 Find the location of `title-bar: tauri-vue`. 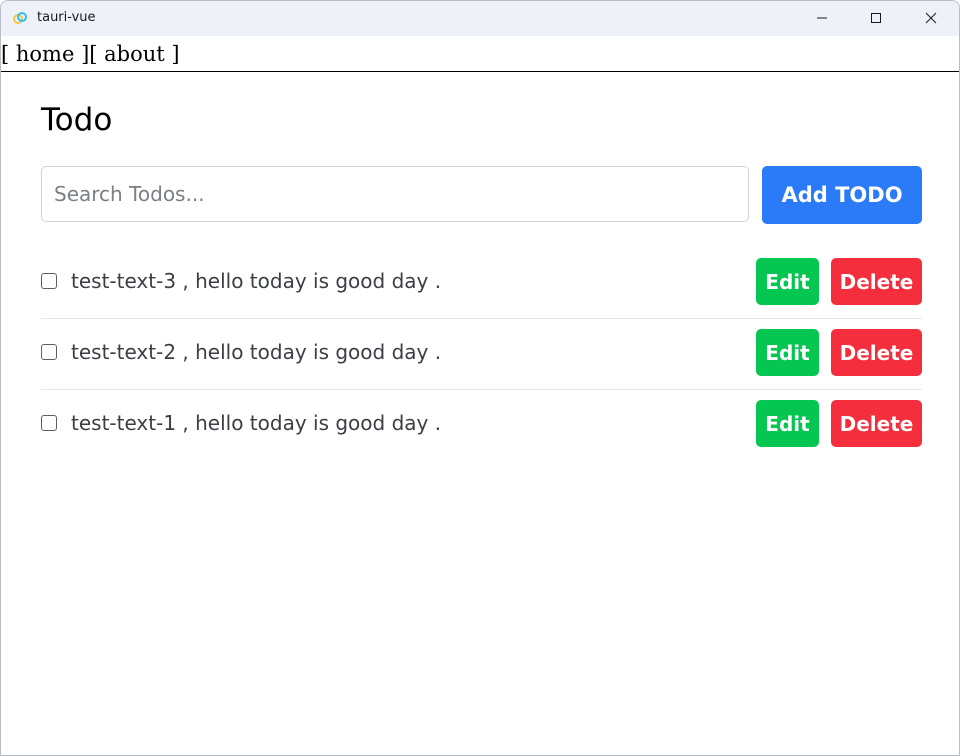

title-bar: tauri-vue is located at coordinates (480, 18).